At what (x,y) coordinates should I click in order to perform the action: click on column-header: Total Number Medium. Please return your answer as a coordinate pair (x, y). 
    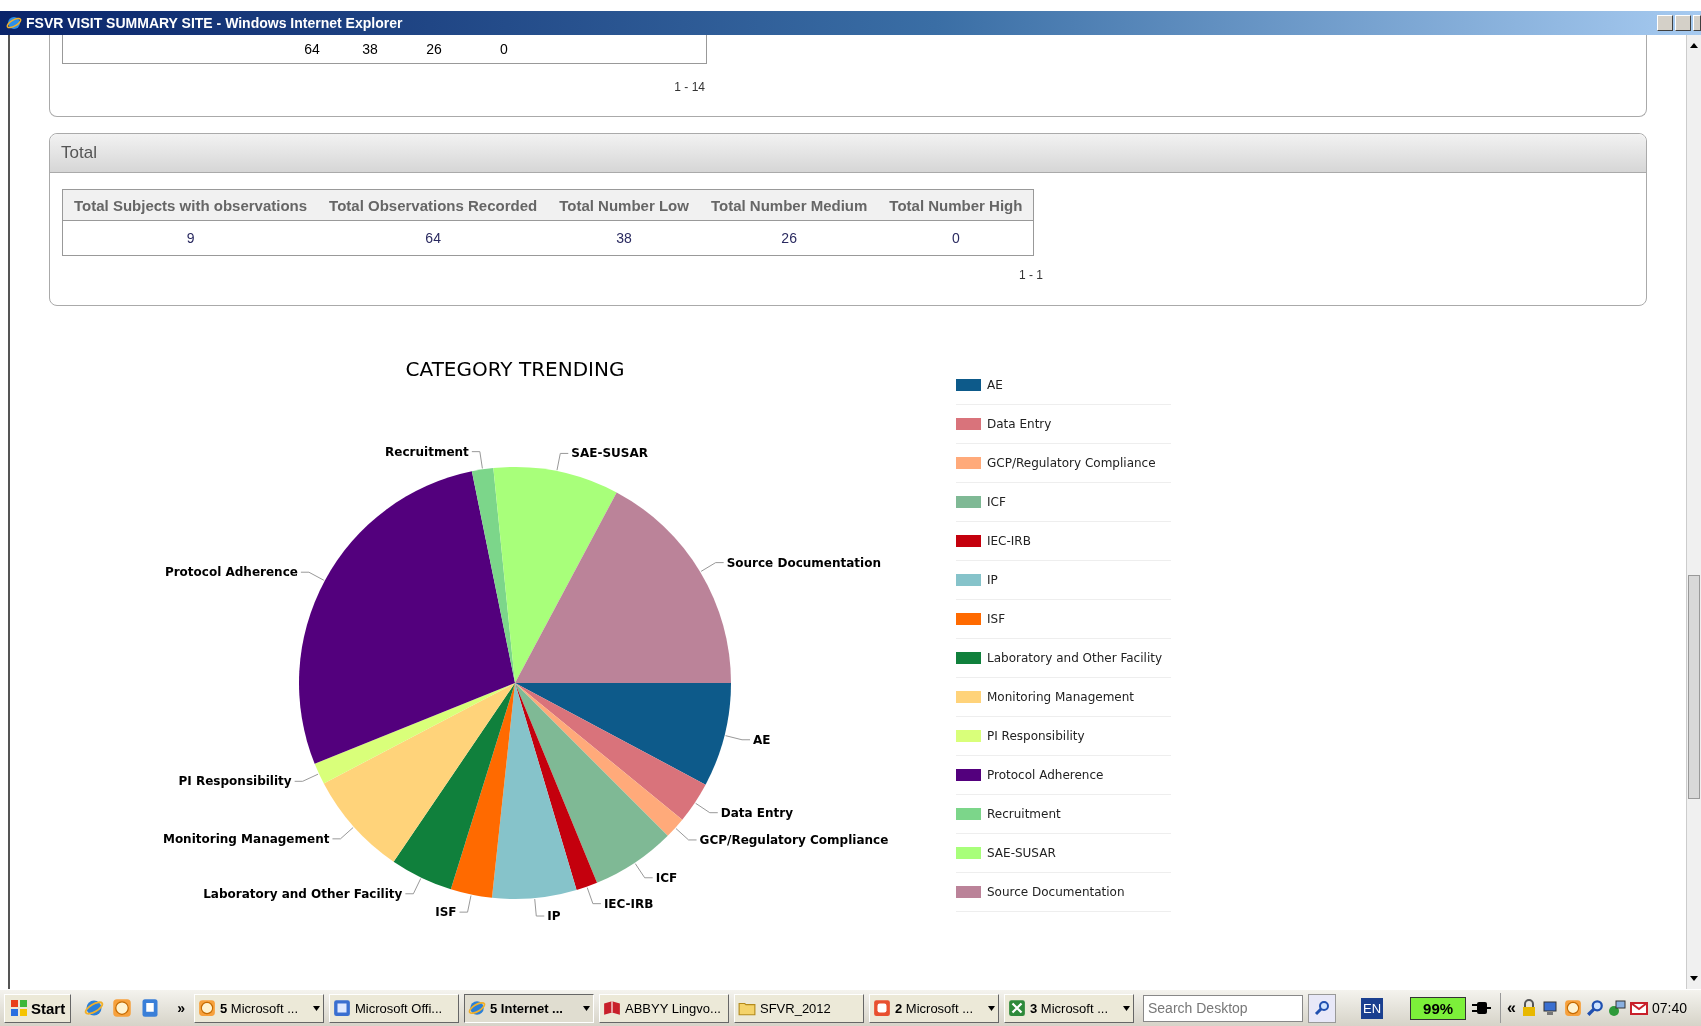
    Looking at the image, I should click on (789, 205).